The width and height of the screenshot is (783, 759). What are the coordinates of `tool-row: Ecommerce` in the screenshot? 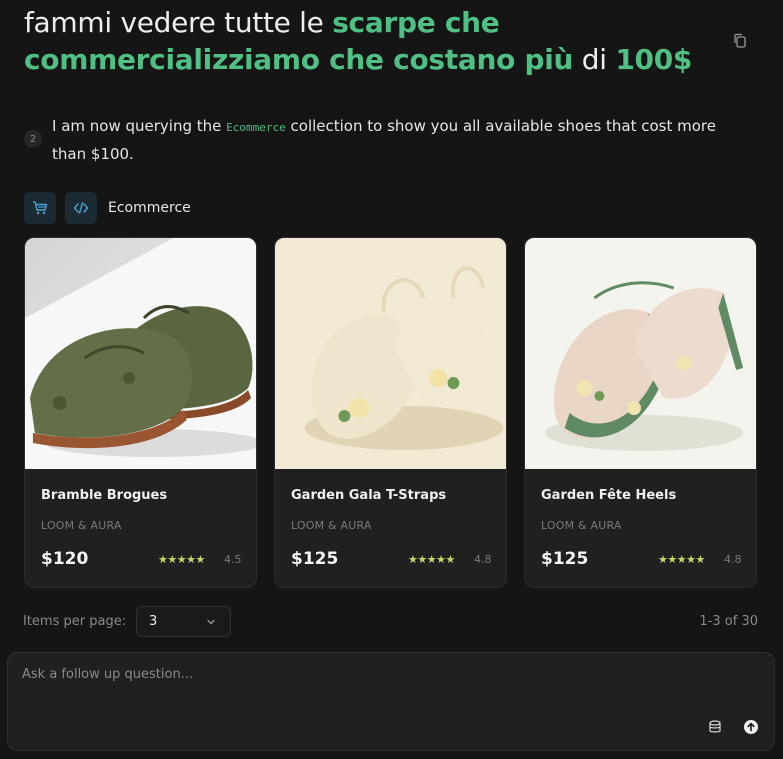 It's located at (107, 208).